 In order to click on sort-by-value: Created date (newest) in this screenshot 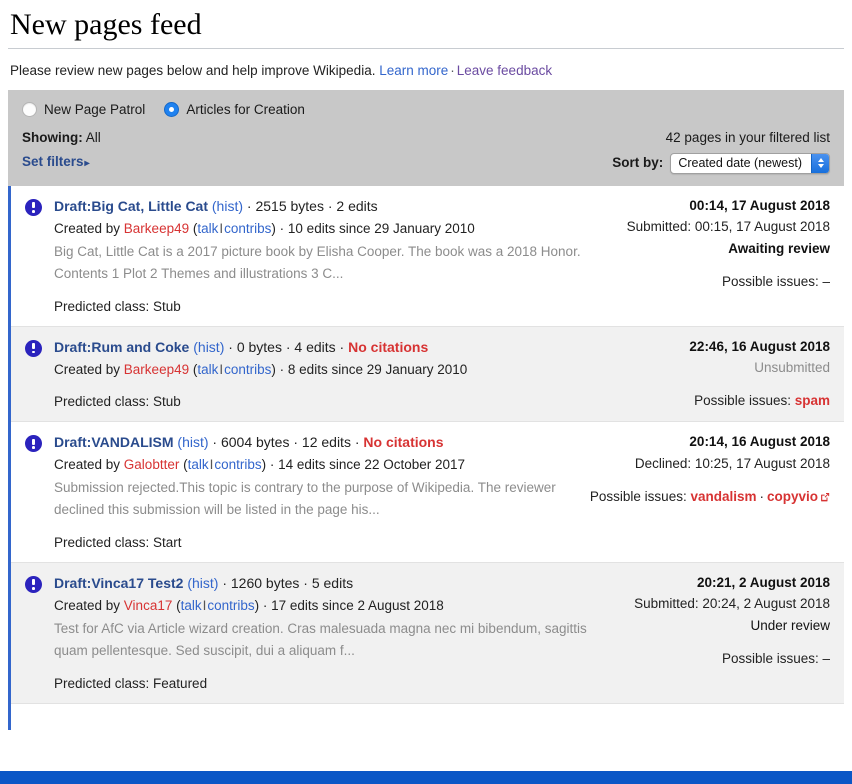, I will do `click(740, 162)`.